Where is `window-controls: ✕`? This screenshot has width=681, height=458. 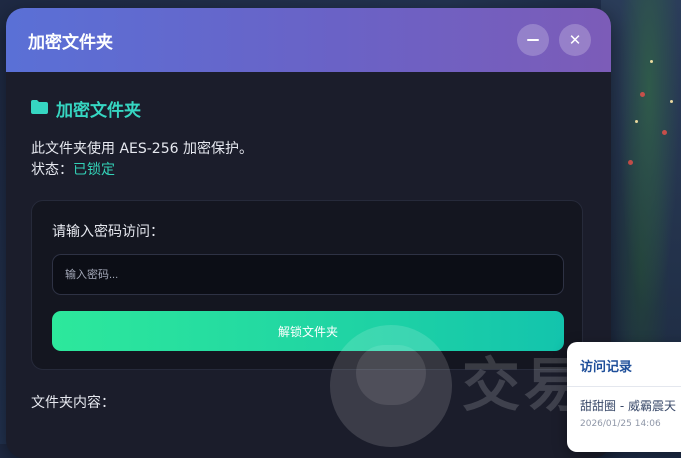
window-controls: ✕ is located at coordinates (554, 40).